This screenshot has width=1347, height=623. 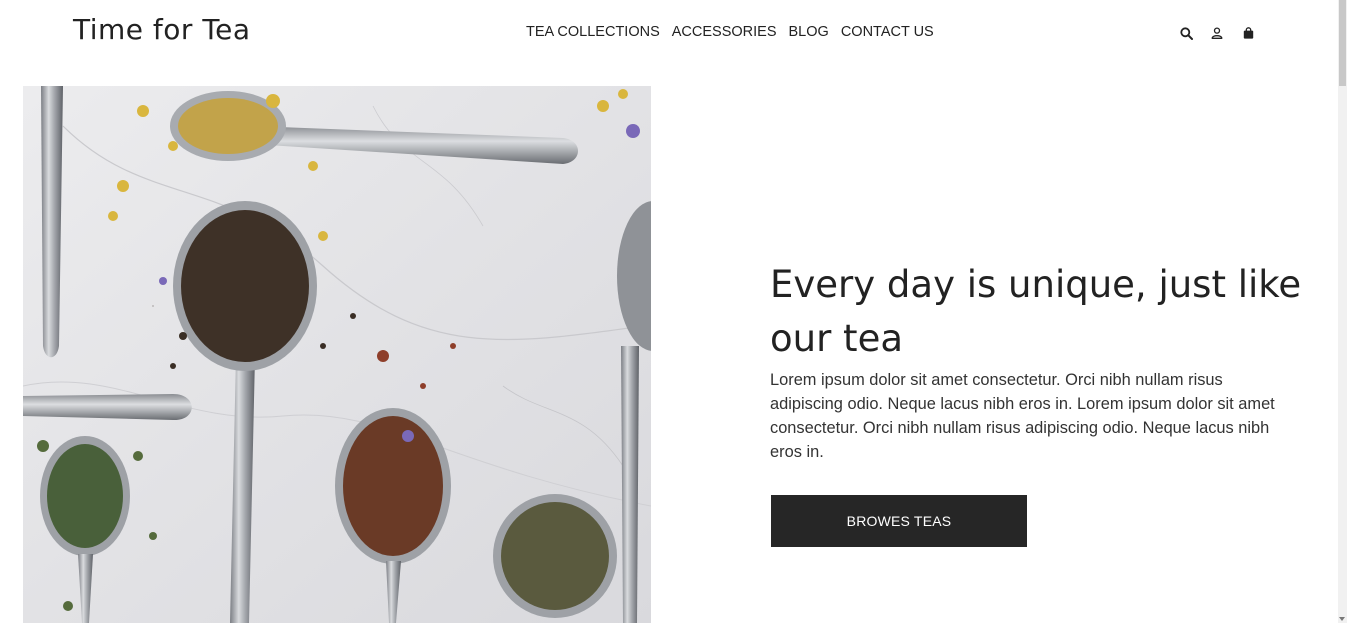 I want to click on nav-contact-us: CONTACT US, so click(x=887, y=32).